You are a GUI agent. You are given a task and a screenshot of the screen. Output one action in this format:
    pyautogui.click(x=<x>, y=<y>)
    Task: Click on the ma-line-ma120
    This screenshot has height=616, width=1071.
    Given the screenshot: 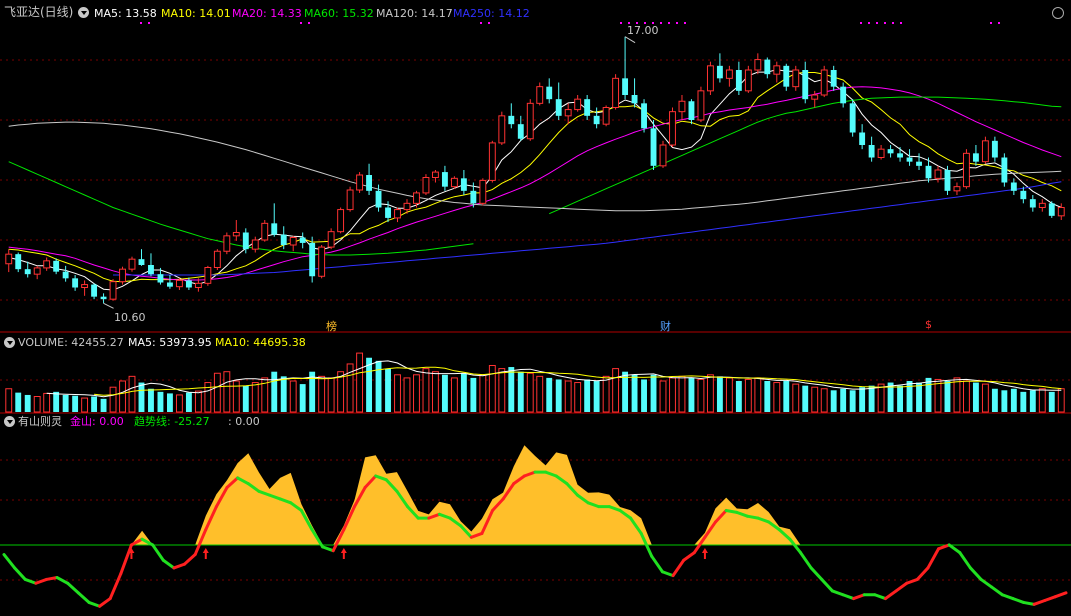 What is the action you would take?
    pyautogui.click(x=535, y=166)
    